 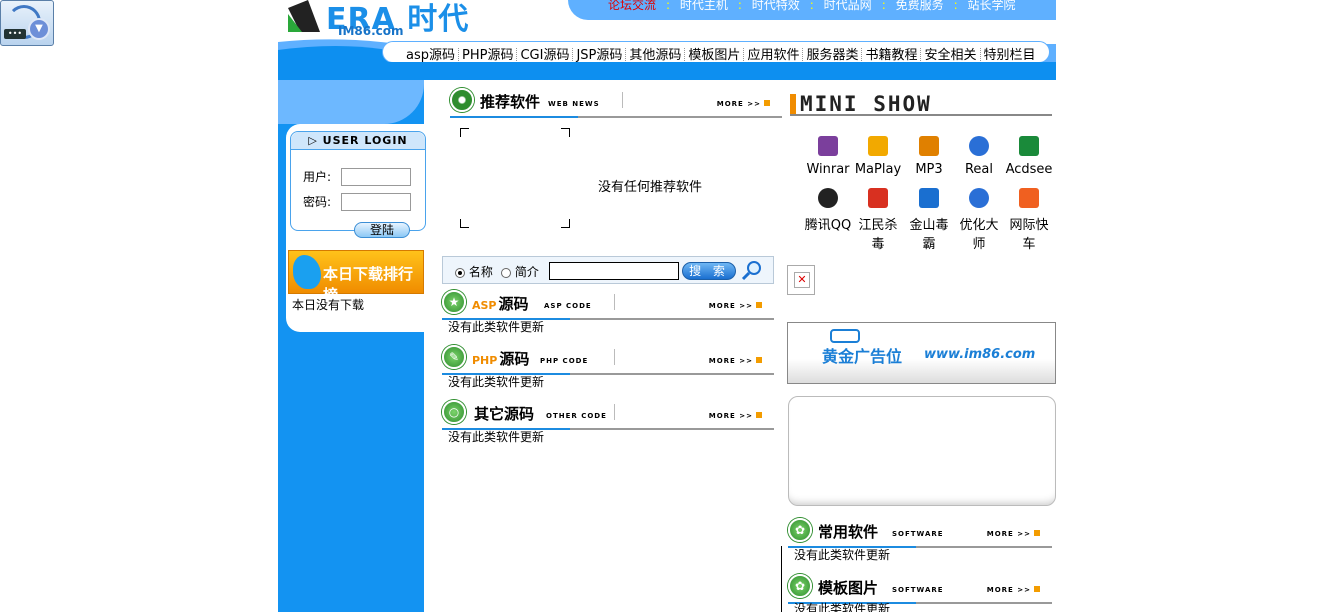 I want to click on php-section-header: ✎ PHP 源码 PHP CODE MORE >>, so click(x=608, y=360).